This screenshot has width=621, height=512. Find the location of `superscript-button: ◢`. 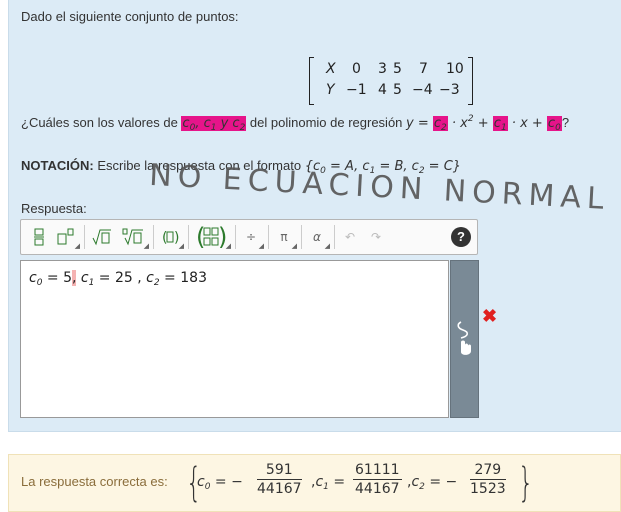

superscript-button: ◢ is located at coordinates (66, 237).